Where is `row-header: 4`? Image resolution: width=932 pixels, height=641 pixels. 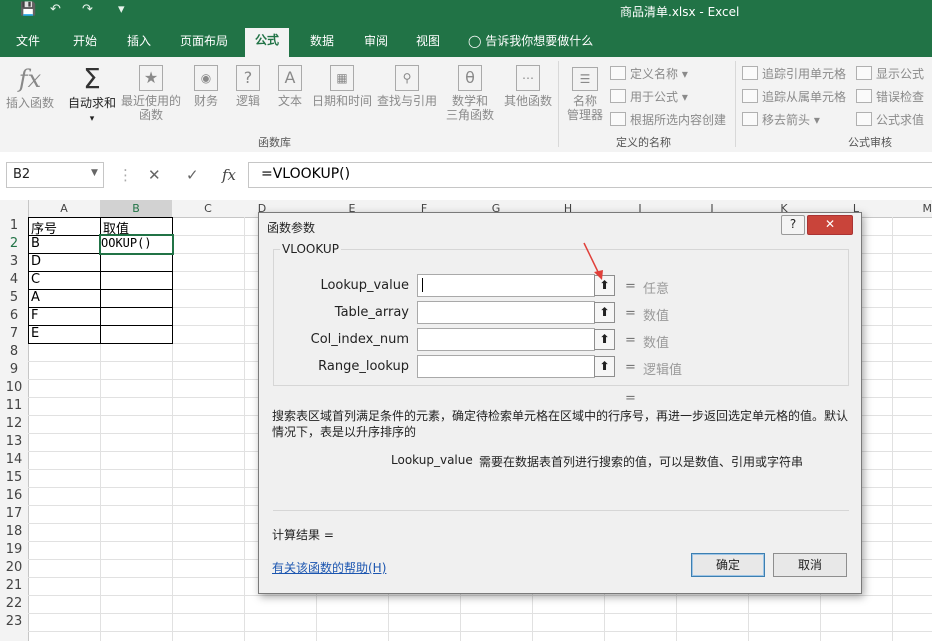
row-header: 4 is located at coordinates (14, 279).